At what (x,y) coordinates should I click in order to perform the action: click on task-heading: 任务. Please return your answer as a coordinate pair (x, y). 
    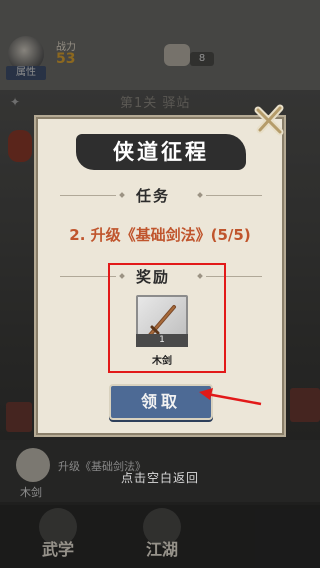
    Looking at the image, I should click on (153, 196).